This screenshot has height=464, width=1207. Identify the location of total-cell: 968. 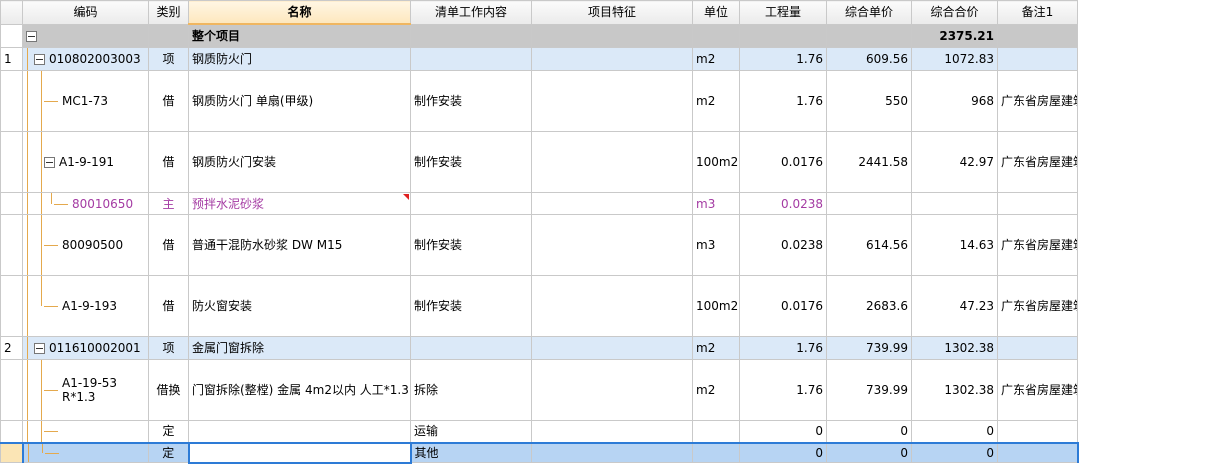
(954, 101).